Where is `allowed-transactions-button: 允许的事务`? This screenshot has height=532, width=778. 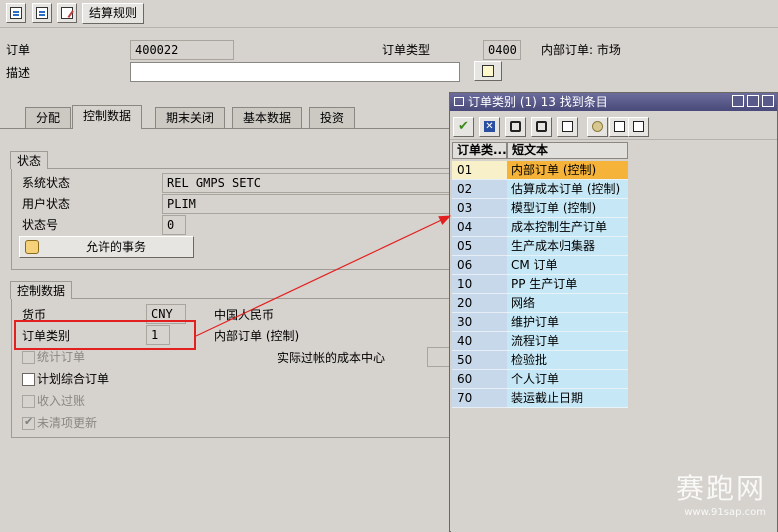 allowed-transactions-button: 允许的事务 is located at coordinates (106, 247).